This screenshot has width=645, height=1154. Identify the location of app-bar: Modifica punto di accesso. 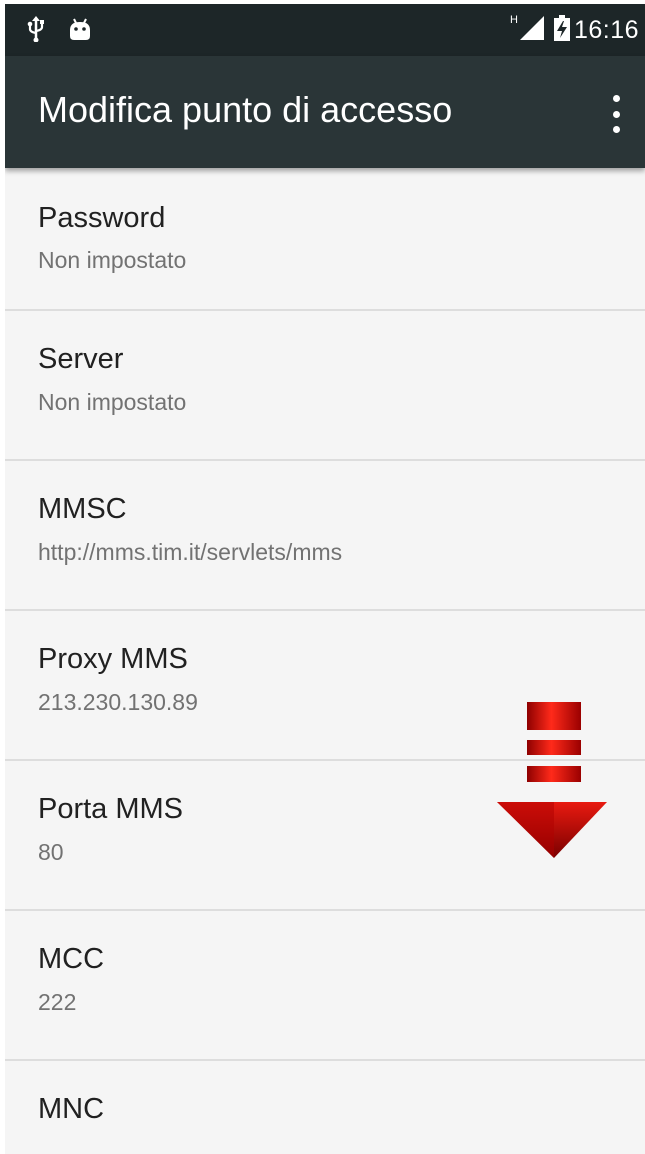
(325, 112).